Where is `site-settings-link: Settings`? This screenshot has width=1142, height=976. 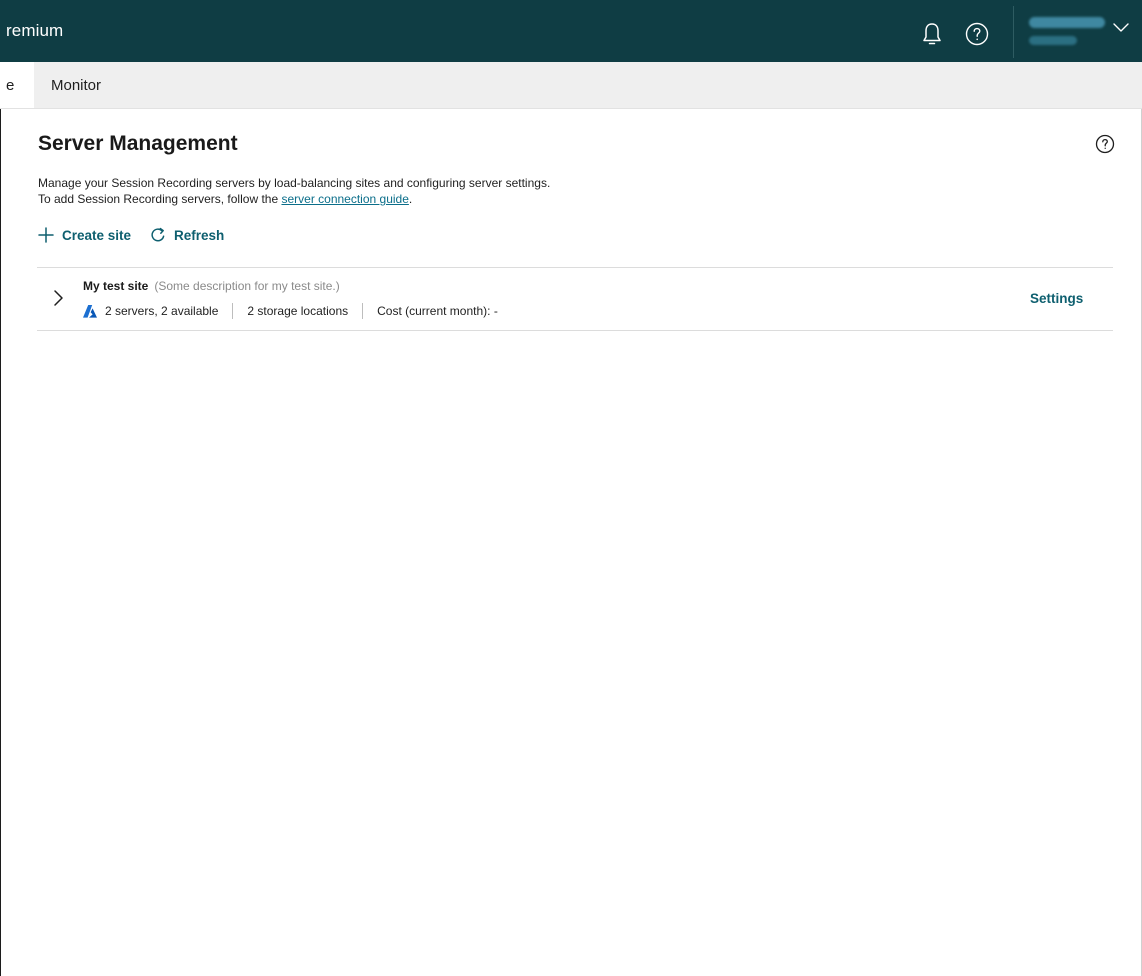
site-settings-link: Settings is located at coordinates (1056, 298).